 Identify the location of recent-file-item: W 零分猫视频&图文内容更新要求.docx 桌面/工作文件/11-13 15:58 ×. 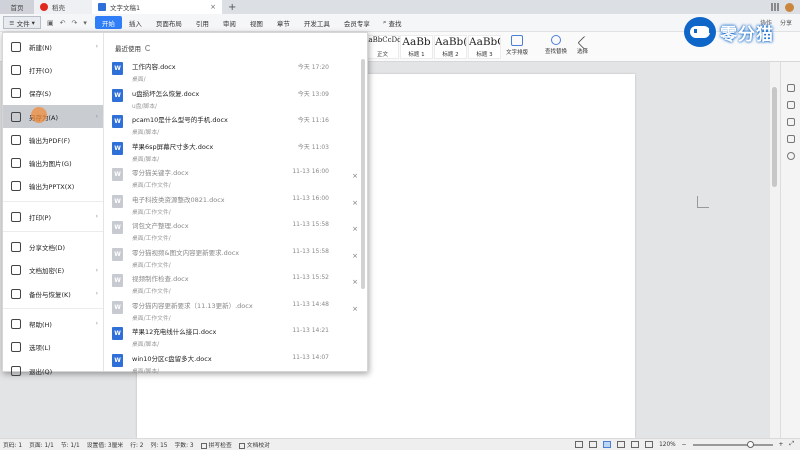
(239, 258).